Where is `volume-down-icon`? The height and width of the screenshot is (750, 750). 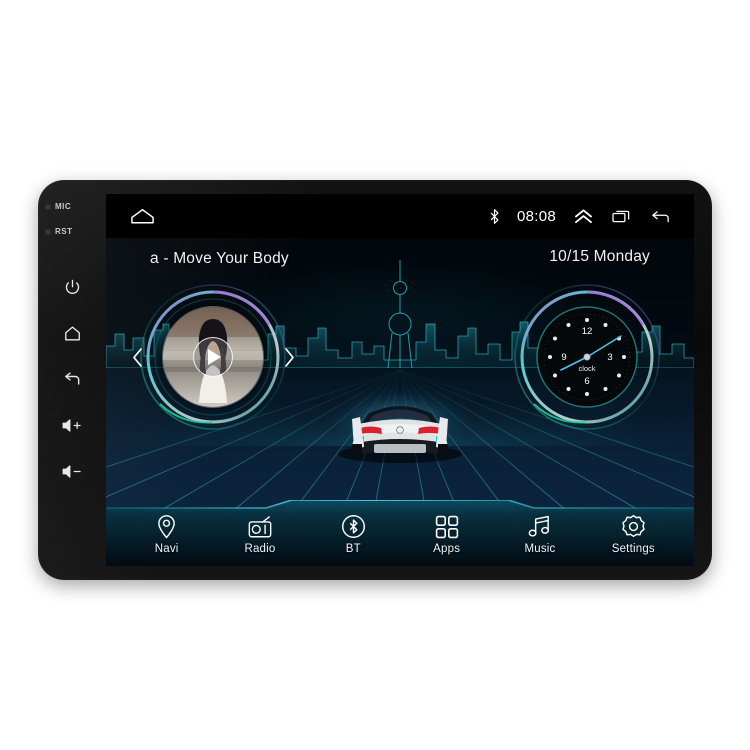
volume-down-icon is located at coordinates (71, 471).